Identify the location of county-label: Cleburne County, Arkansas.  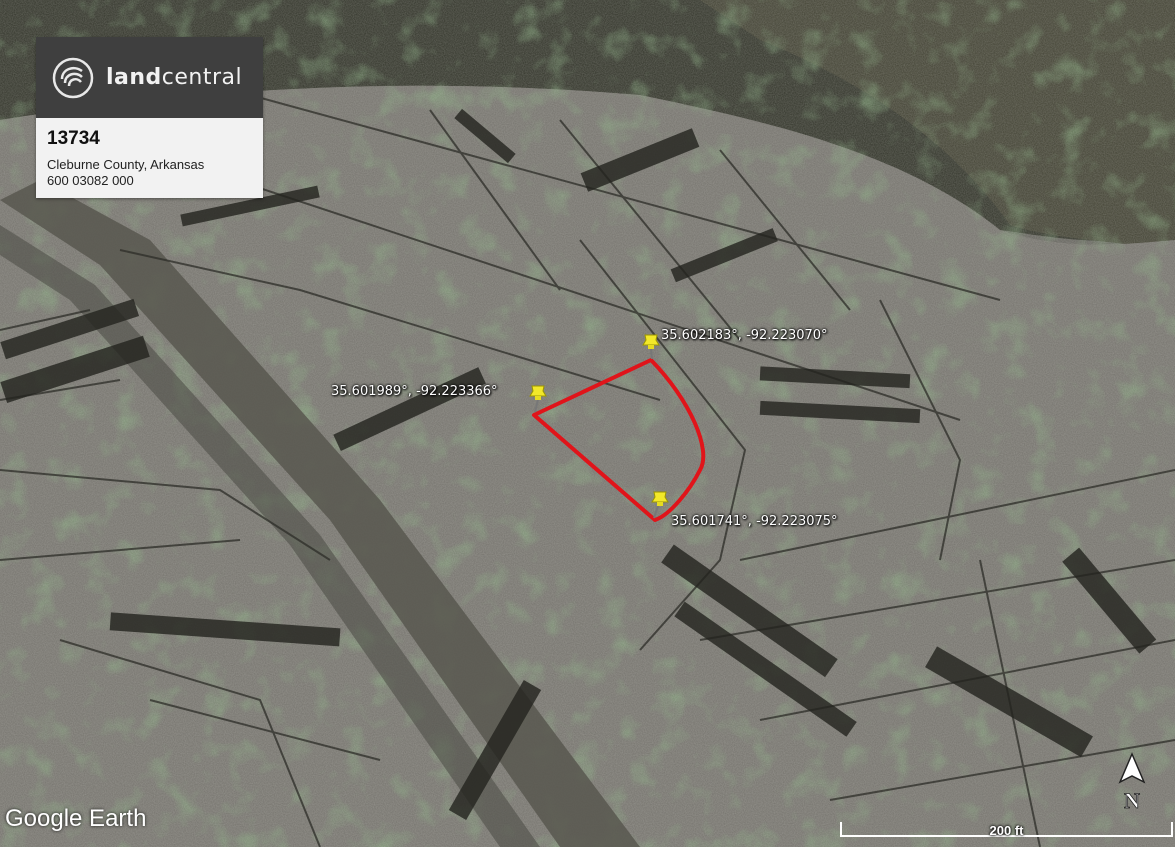
(126, 164).